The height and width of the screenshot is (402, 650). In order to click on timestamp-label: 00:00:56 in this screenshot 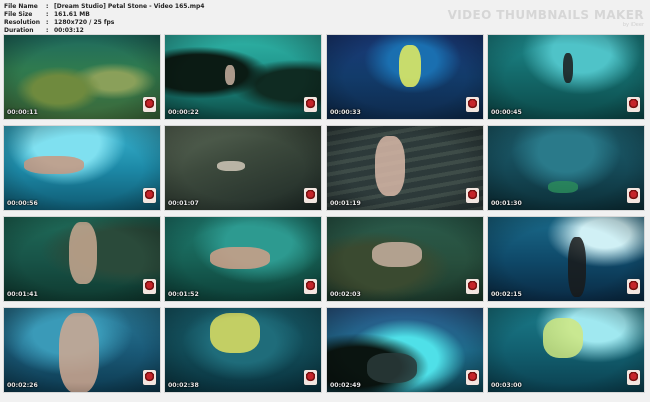, I will do `click(22, 203)`.